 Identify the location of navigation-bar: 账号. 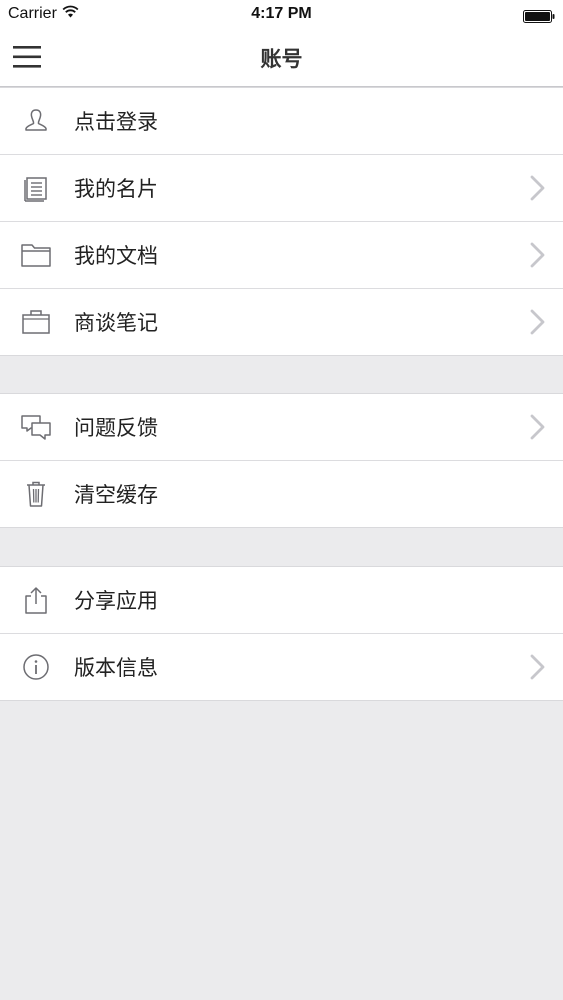
(281, 58).